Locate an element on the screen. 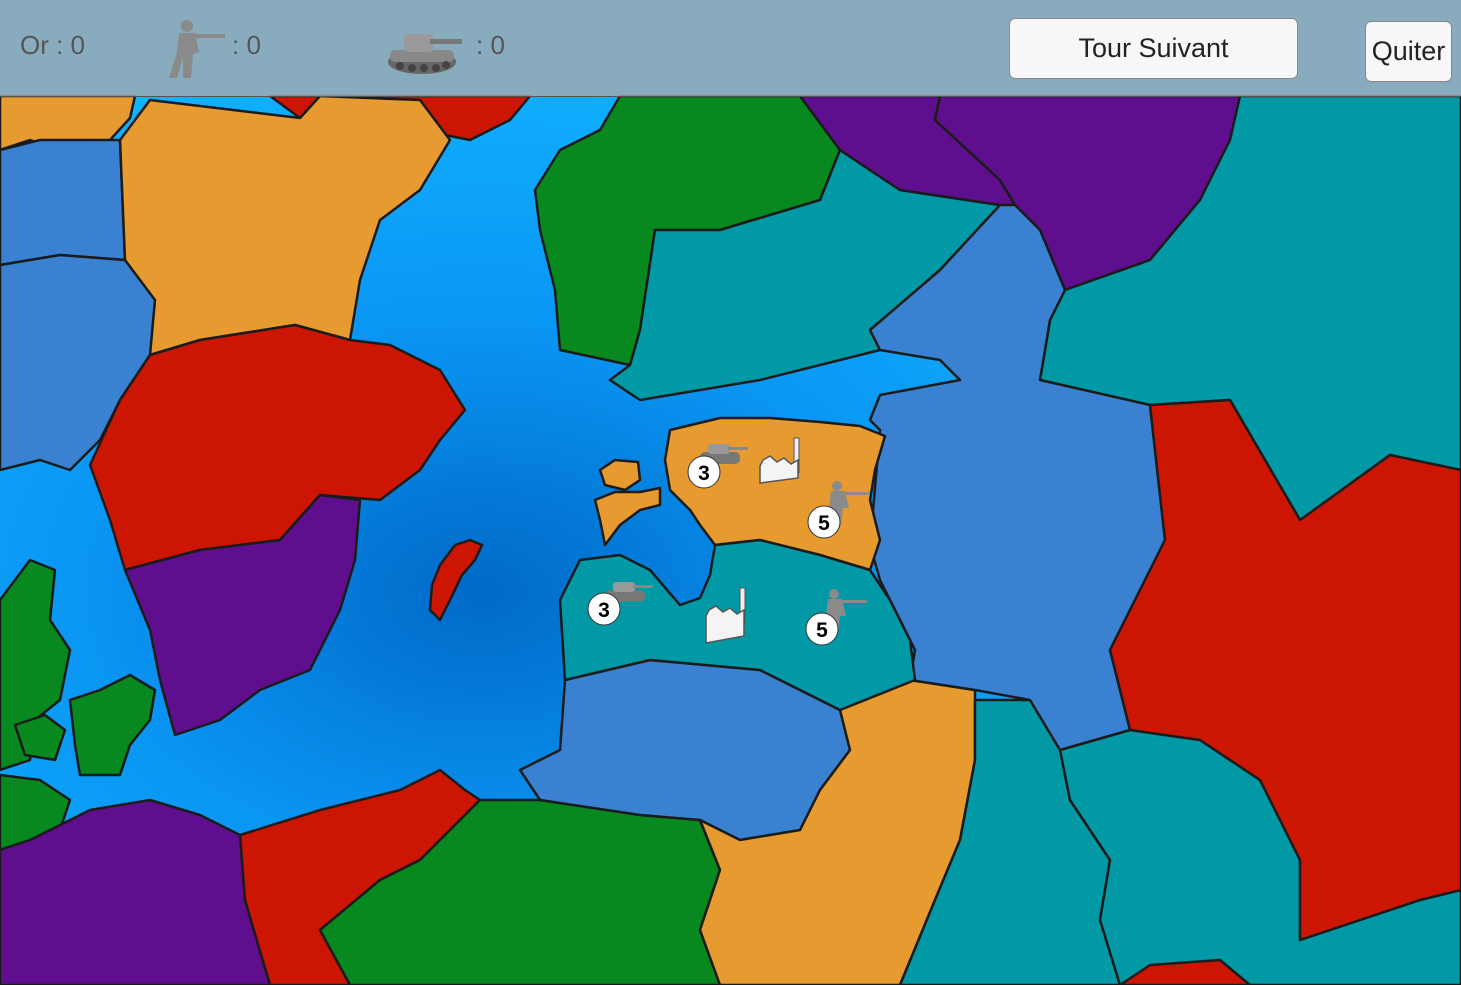  teal-tank-count-badge: 3 is located at coordinates (604, 609).